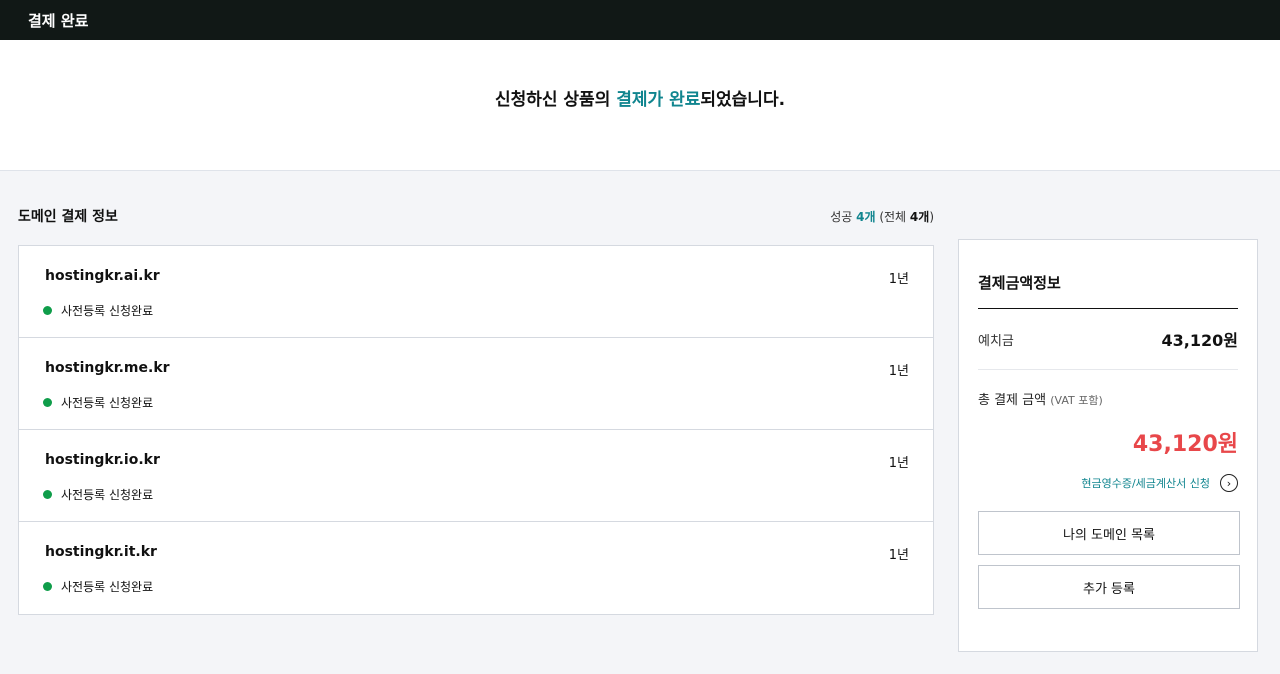 Image resolution: width=1280 pixels, height=674 pixels. Describe the element at coordinates (555, 100) in the screenshot. I see `message-prefix: 신청하신 상품의` at that location.